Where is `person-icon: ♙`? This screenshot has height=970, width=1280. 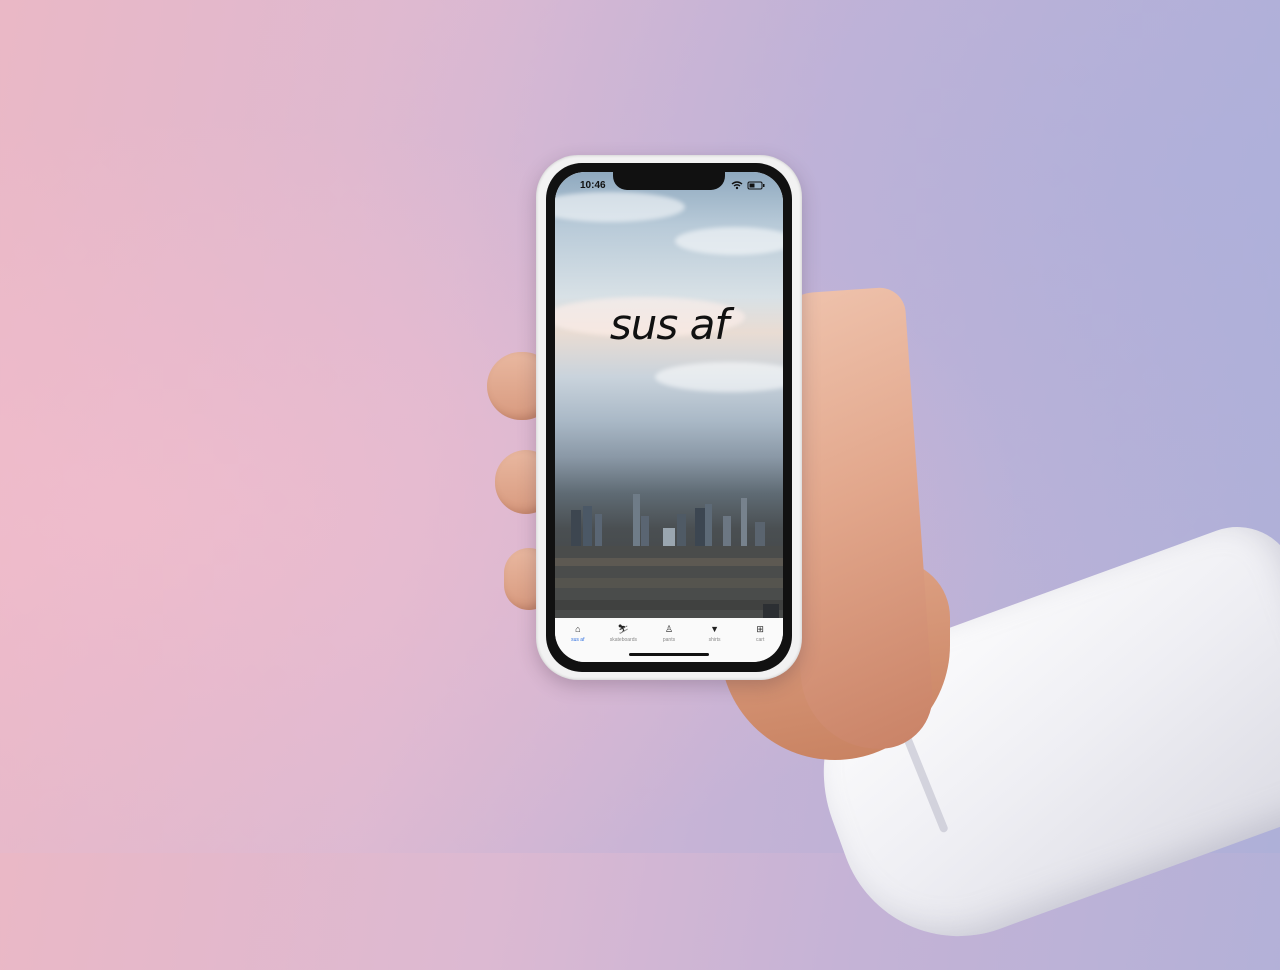
person-icon: ♙ is located at coordinates (669, 629).